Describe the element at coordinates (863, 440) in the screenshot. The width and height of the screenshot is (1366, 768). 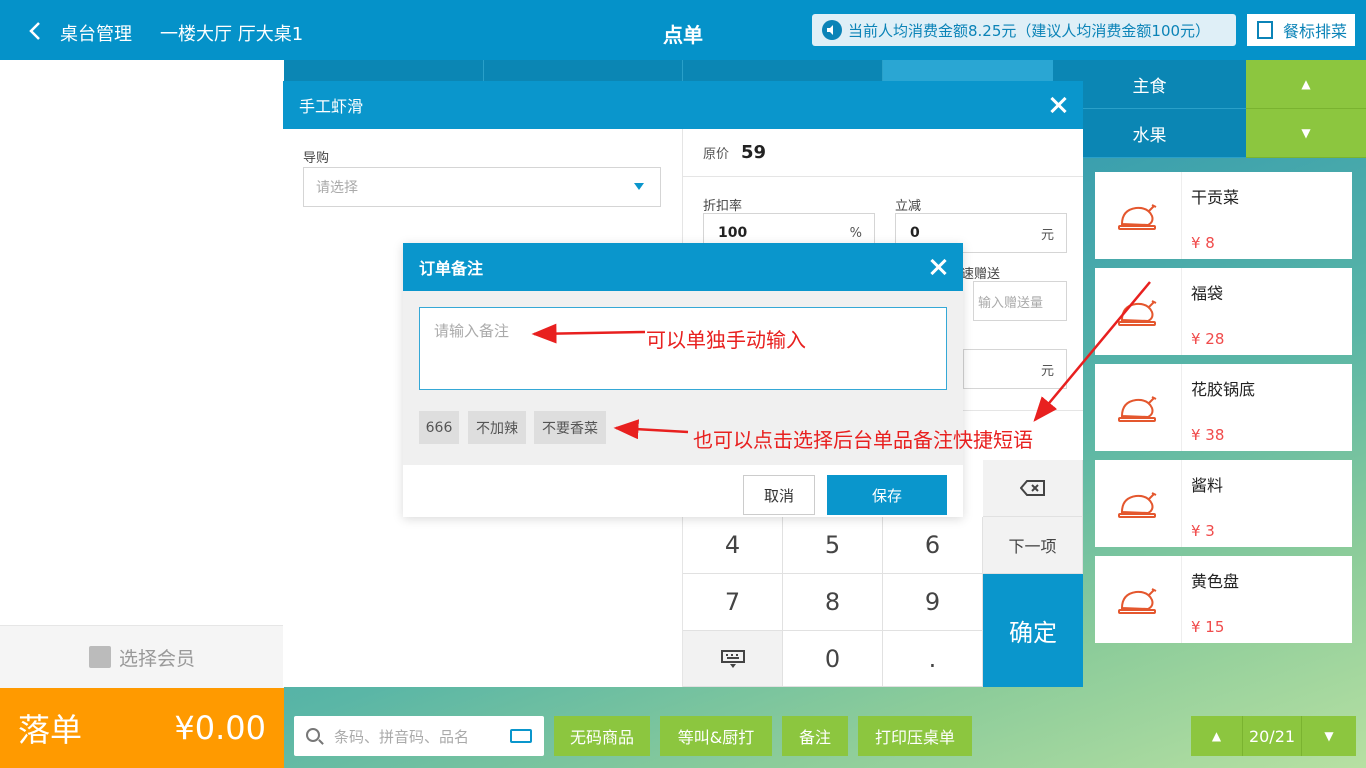
I see `annotation-quick-phrases: 也可以点击选择后台单品备注快捷短语` at that location.